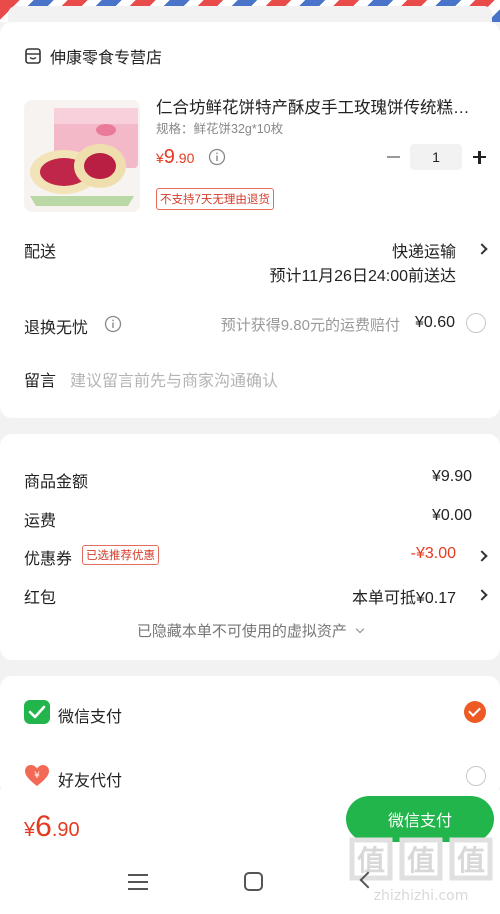 This screenshot has width=500, height=914. What do you see at coordinates (215, 199) in the screenshot?
I see `no-return-badge: 不支持7天无理由退货` at bounding box center [215, 199].